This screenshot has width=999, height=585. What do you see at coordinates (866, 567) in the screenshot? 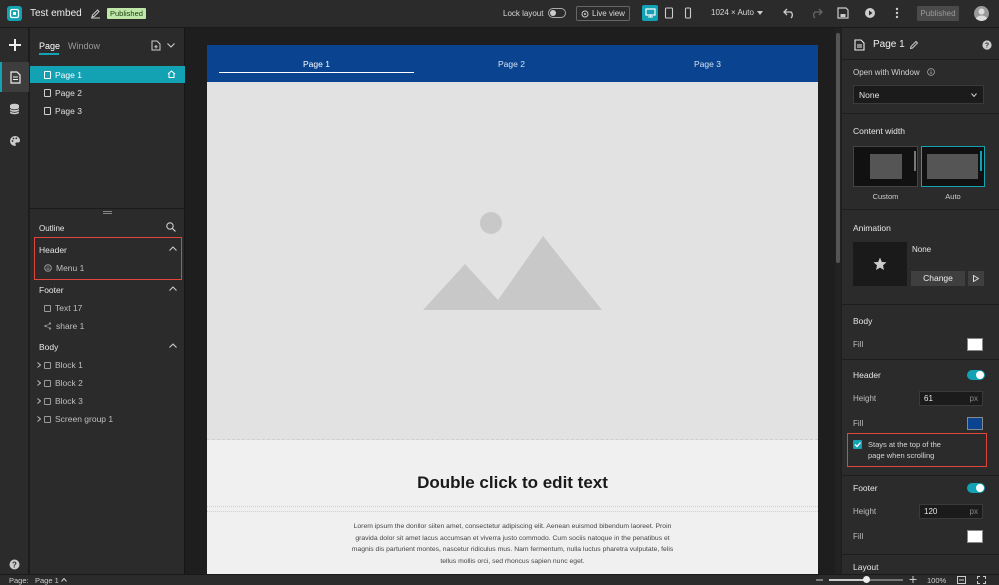
I see `layout-label: Layout` at bounding box center [866, 567].